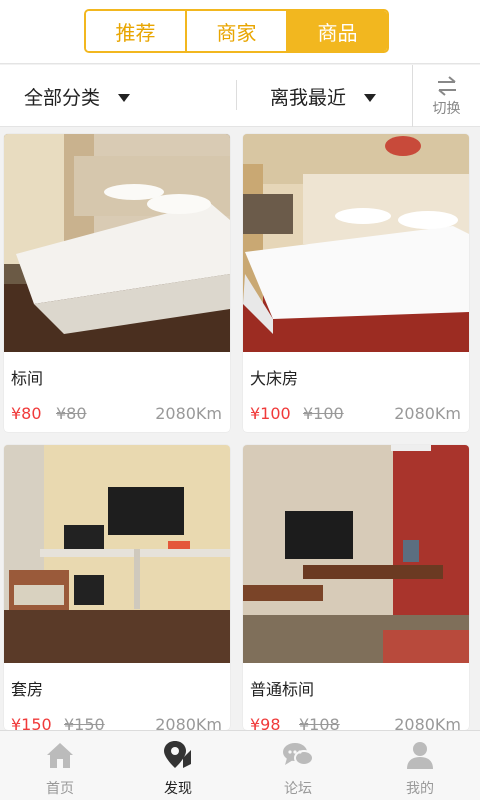 The image size is (480, 800). What do you see at coordinates (319, 722) in the screenshot?
I see `product-old-price: ¥108` at bounding box center [319, 722].